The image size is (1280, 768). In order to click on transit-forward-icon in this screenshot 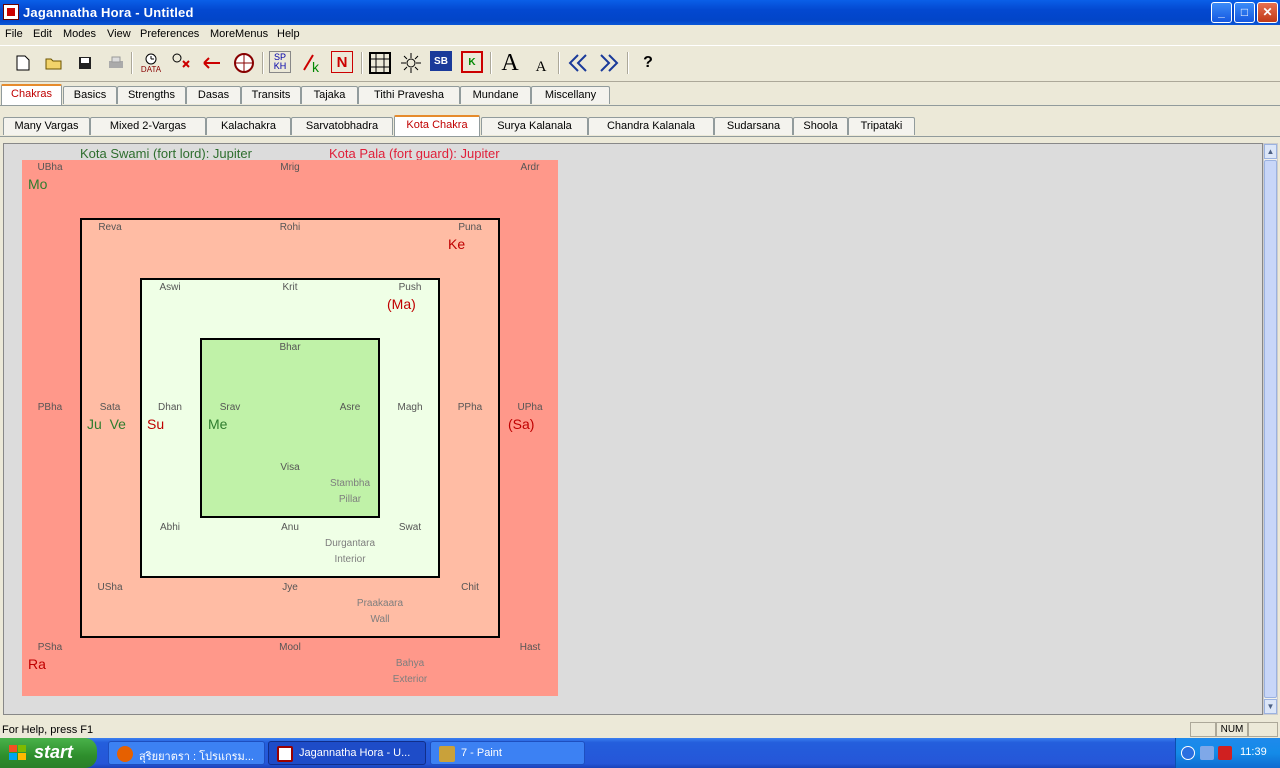, I will do `click(182, 63)`.